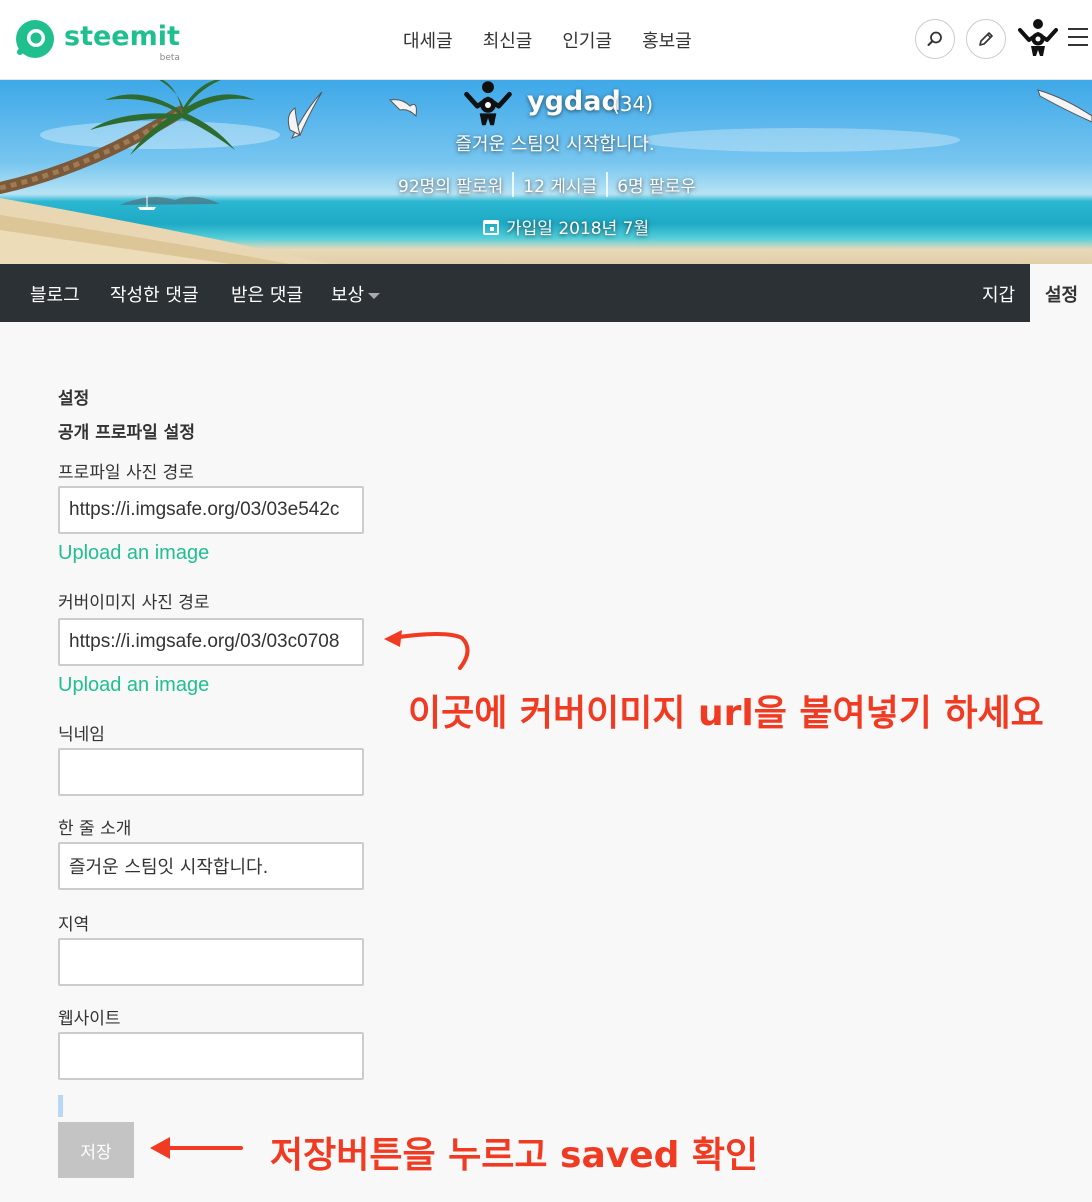  I want to click on cover-hint-arrow-icon, so click(427, 650).